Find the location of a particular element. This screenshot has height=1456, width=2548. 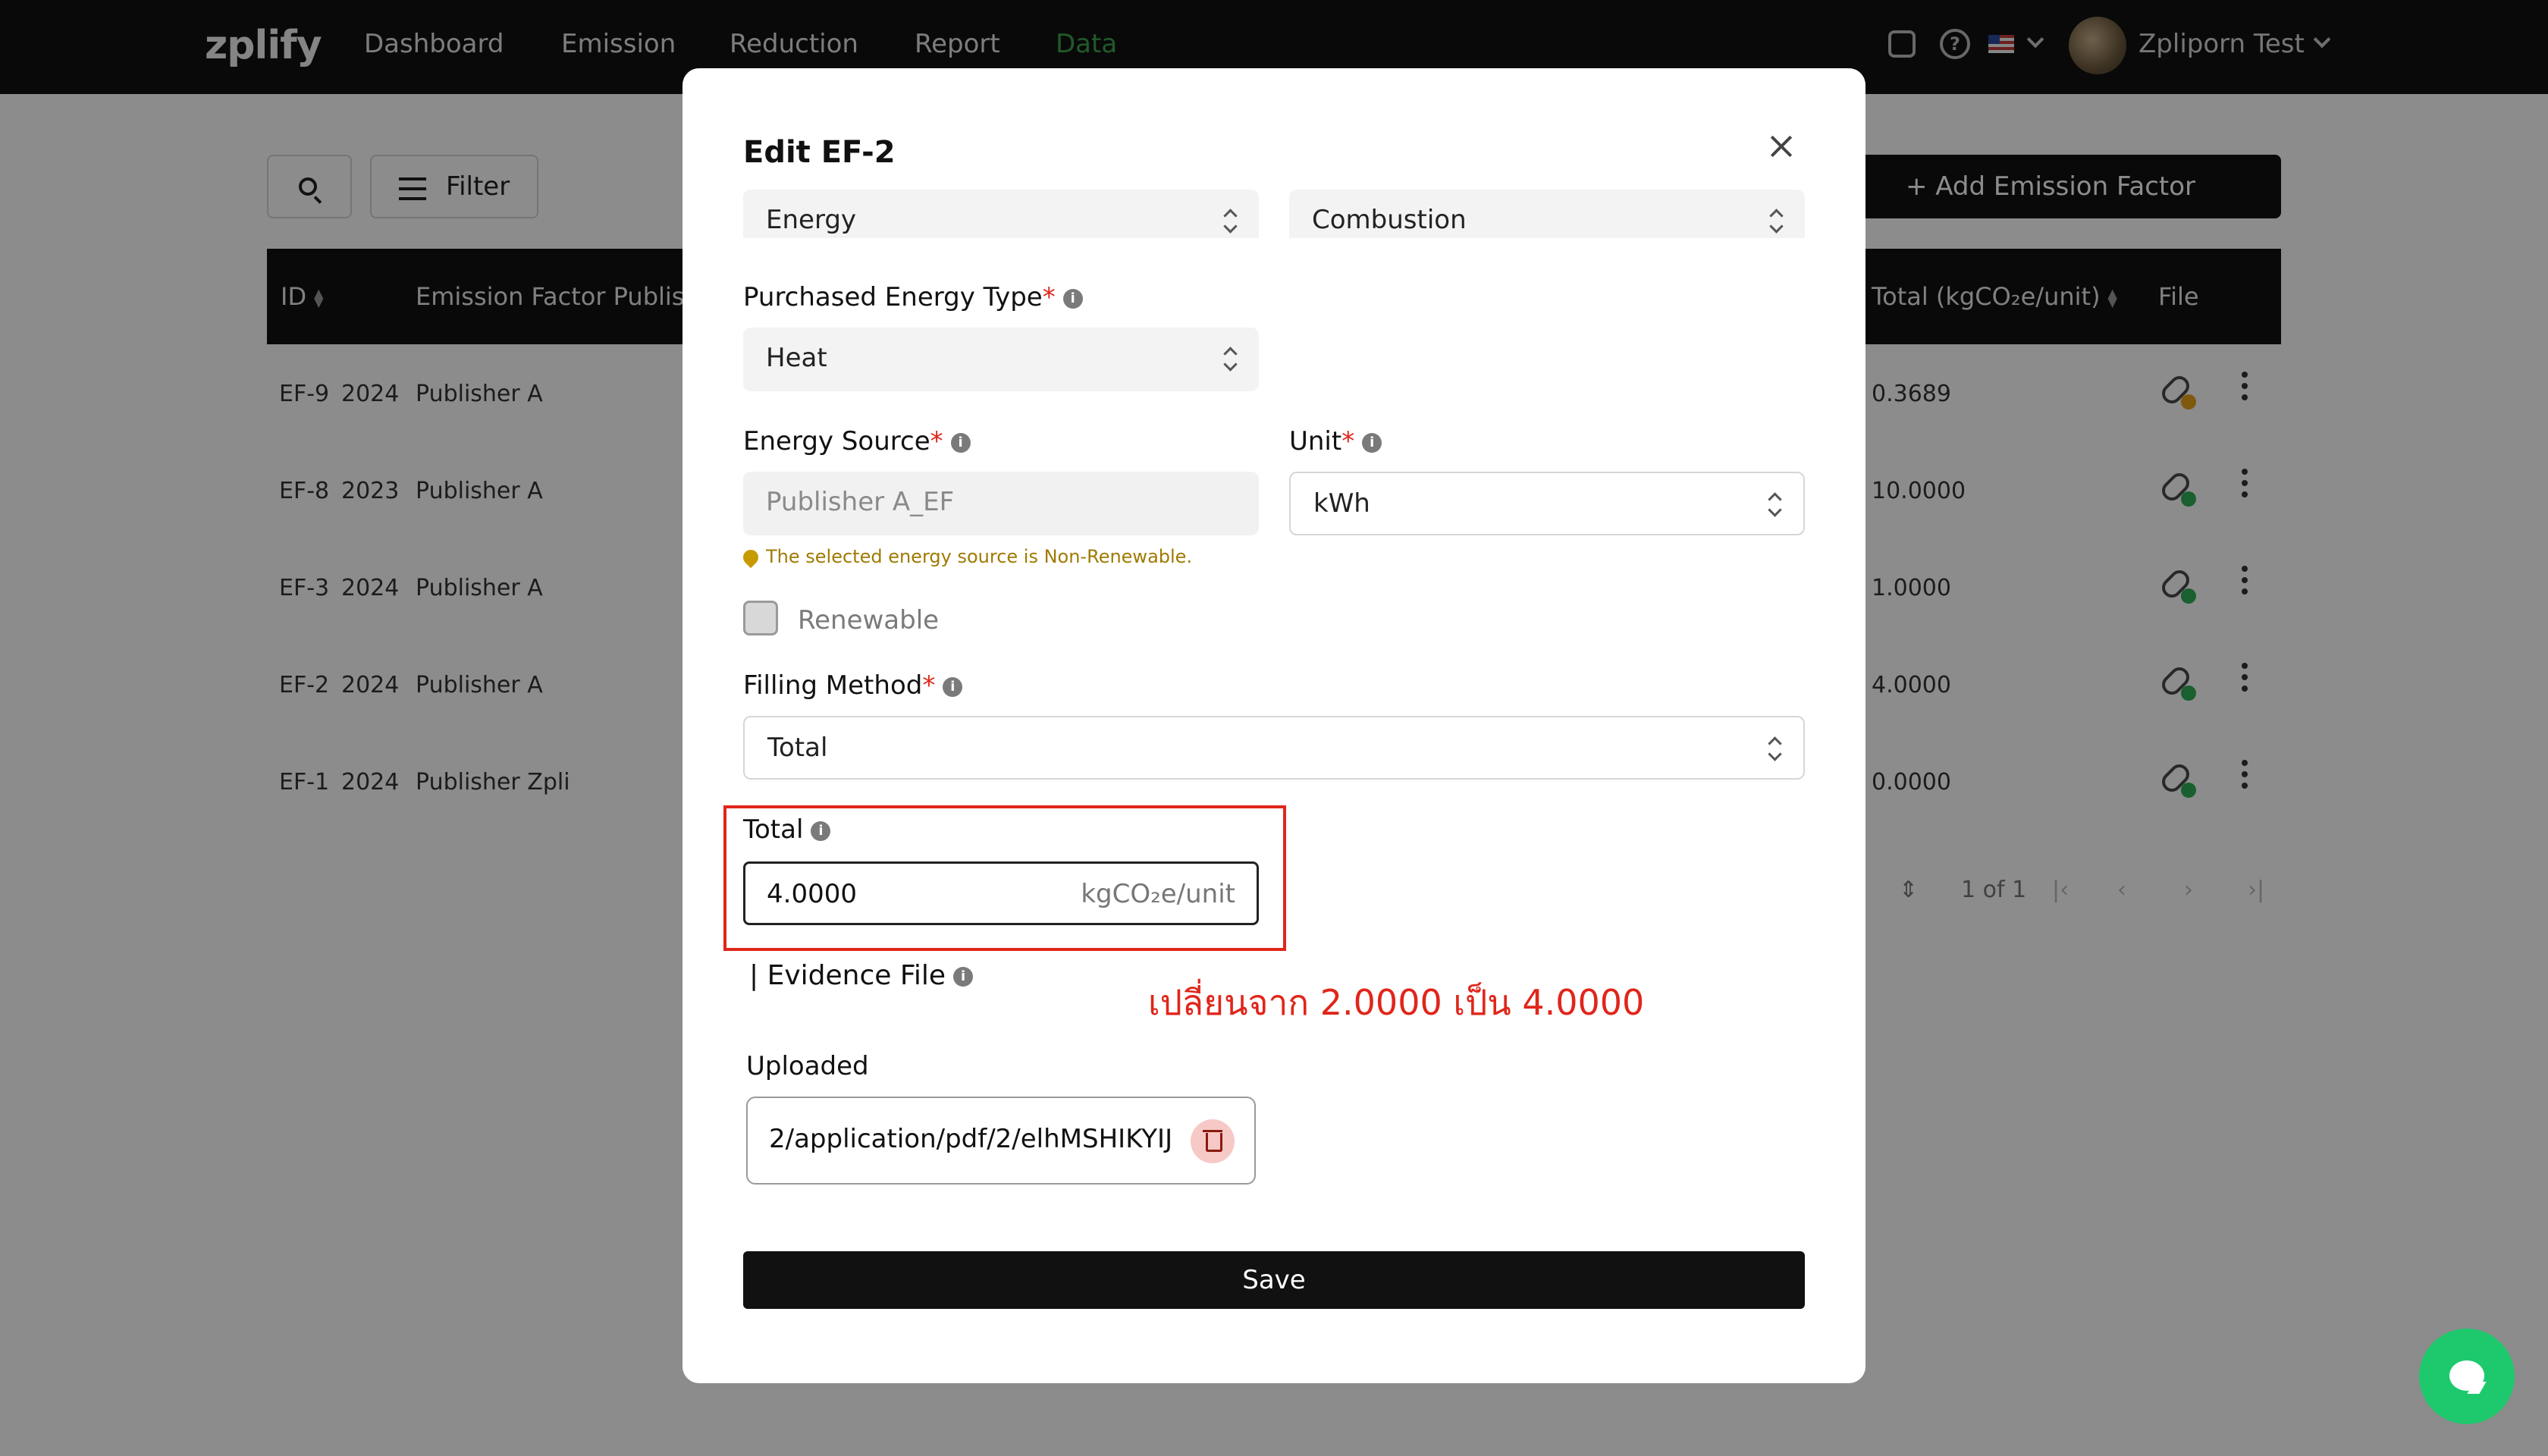

uploaded-file-name: 2/application/pdf/2/elhMSHIKYIJv is located at coordinates (970, 1139).